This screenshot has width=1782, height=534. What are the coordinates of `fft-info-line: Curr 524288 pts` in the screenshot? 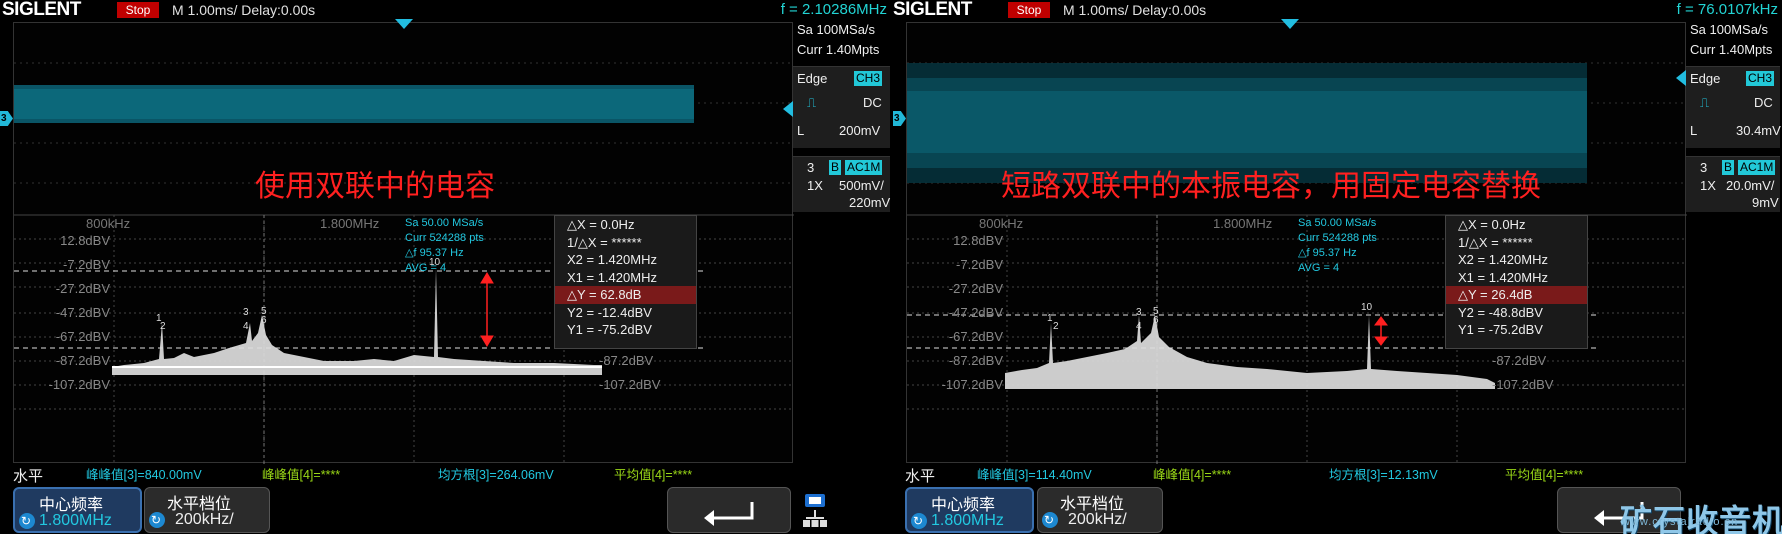 It's located at (444, 238).